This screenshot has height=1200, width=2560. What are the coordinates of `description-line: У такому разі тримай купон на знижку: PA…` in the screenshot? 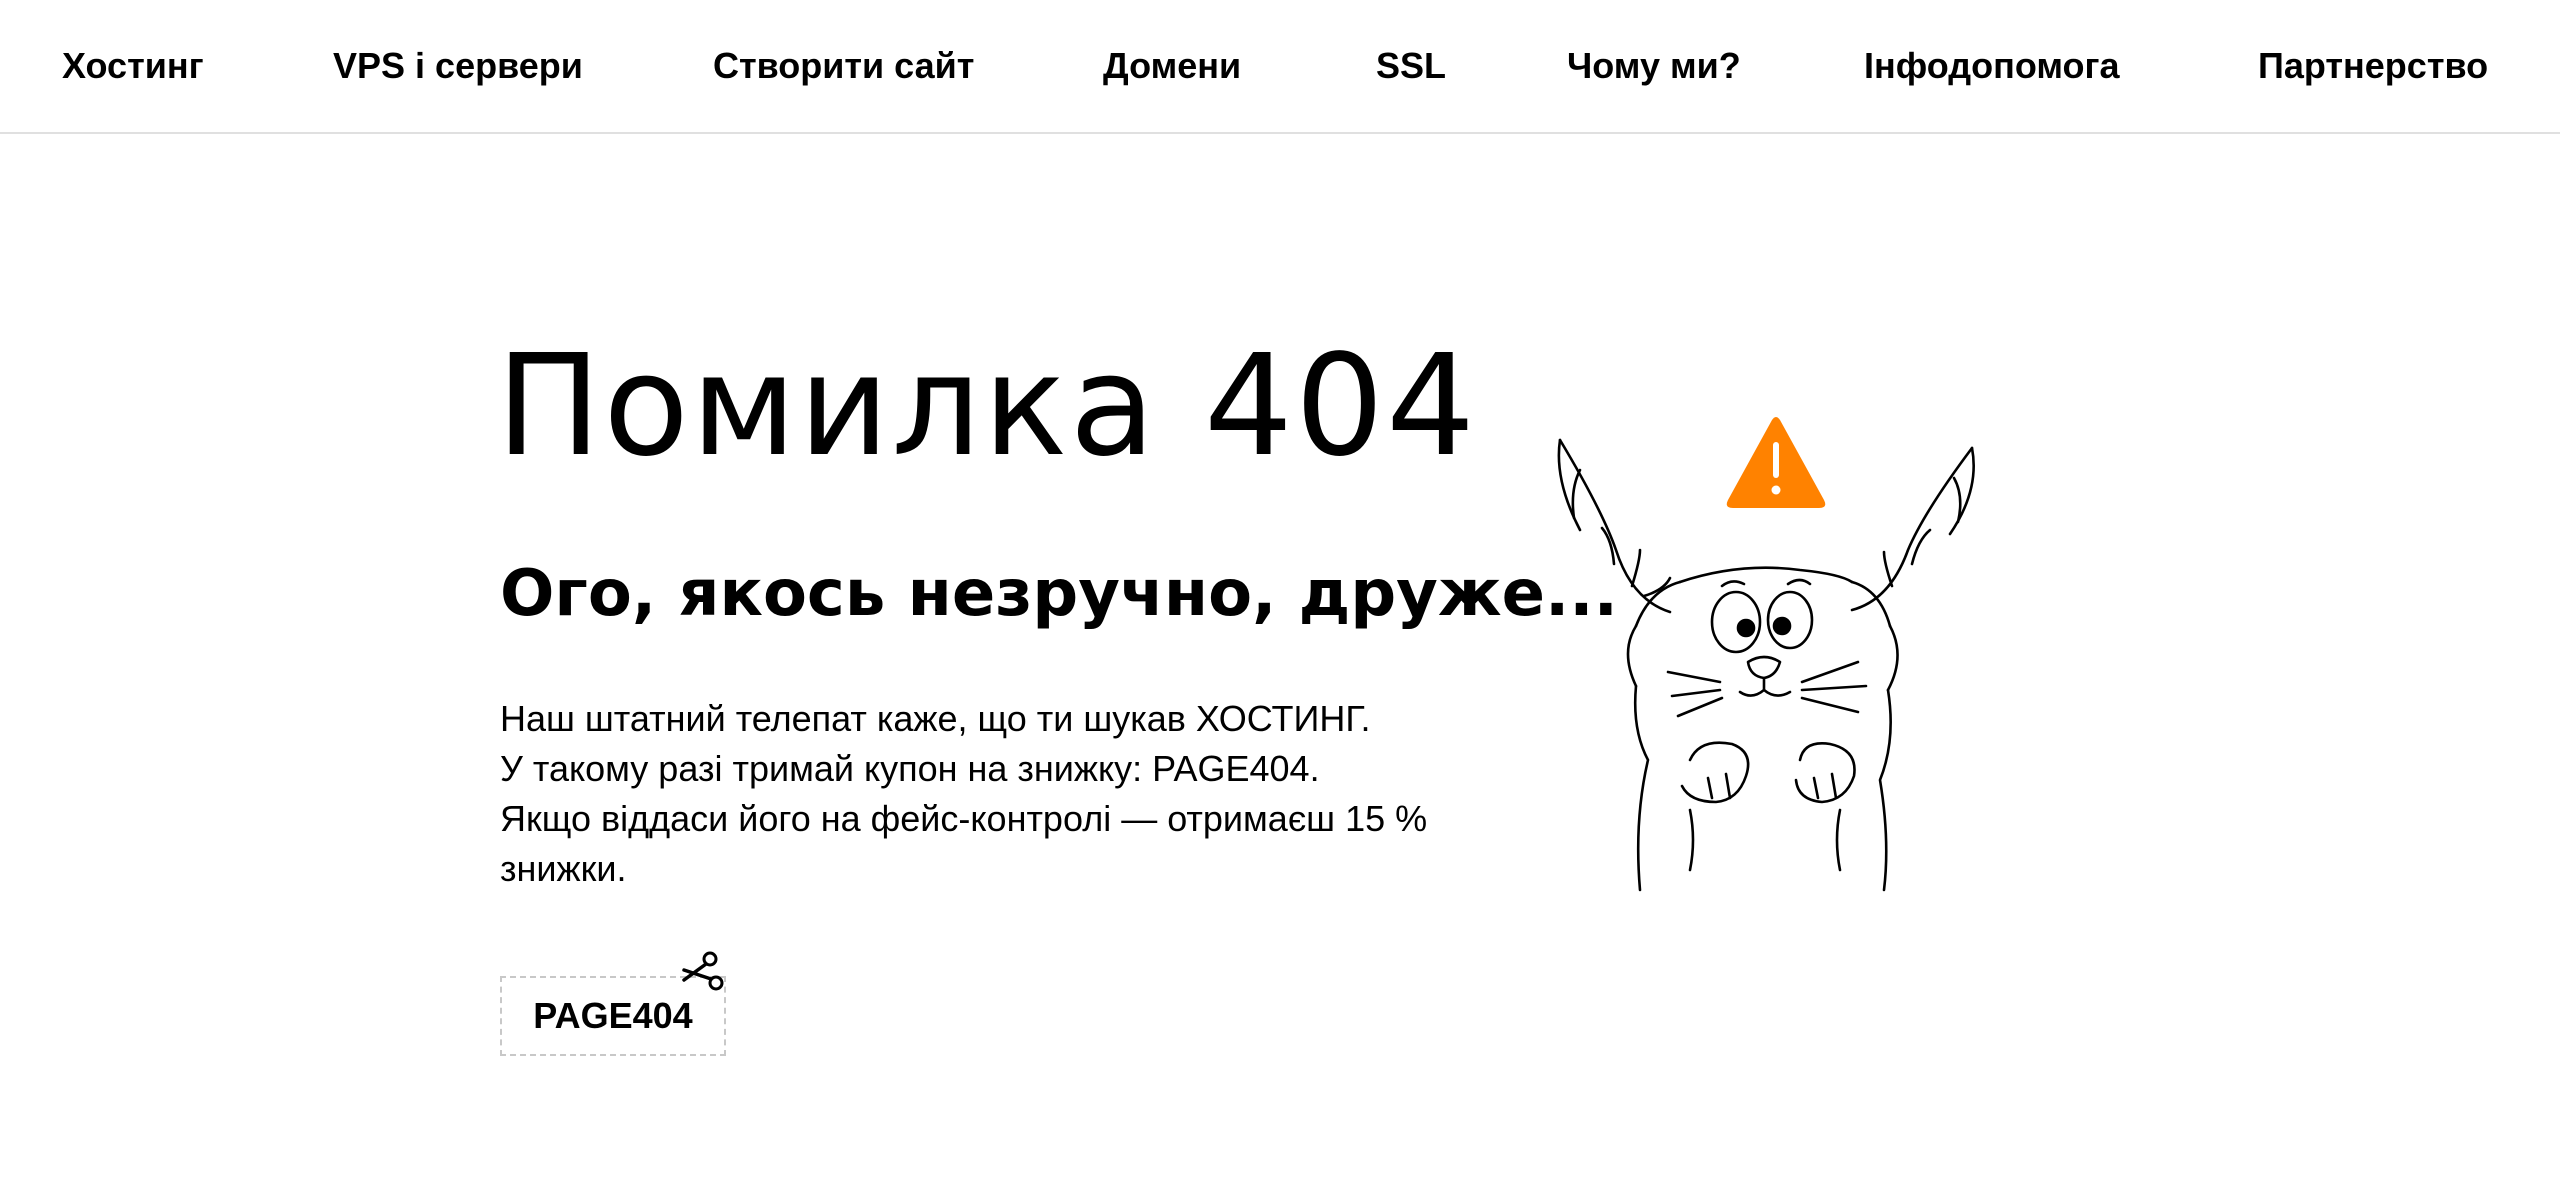 It's located at (910, 768).